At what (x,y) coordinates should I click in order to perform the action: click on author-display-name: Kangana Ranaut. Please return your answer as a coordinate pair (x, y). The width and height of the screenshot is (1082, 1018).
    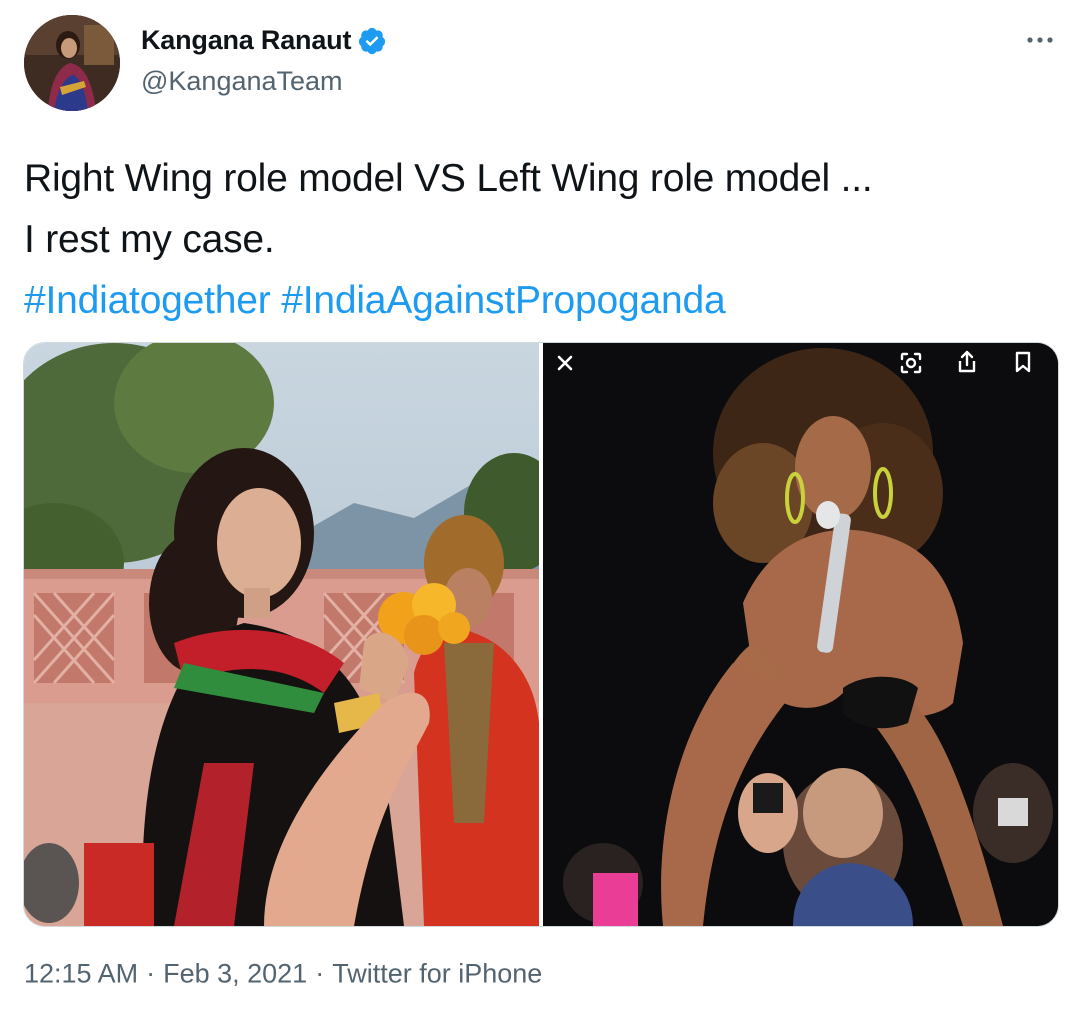
    Looking at the image, I should click on (246, 40).